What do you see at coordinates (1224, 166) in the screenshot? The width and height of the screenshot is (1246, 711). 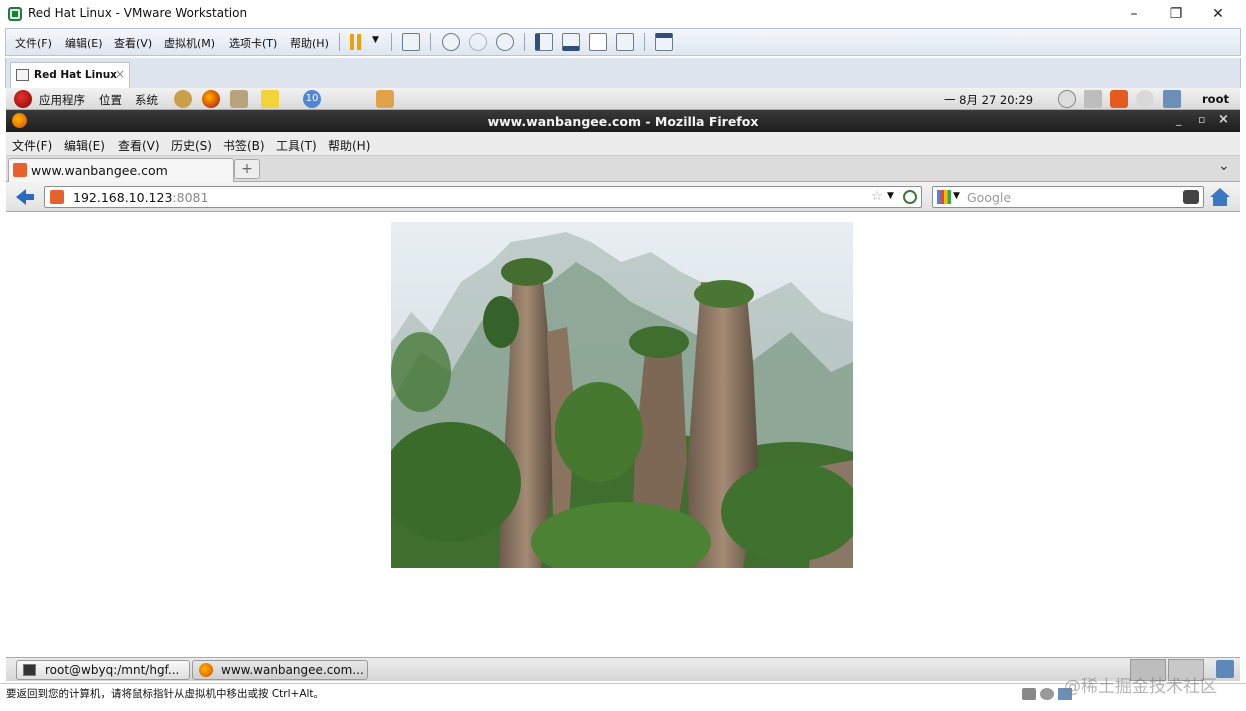 I see `tab-list-button: ⌄` at bounding box center [1224, 166].